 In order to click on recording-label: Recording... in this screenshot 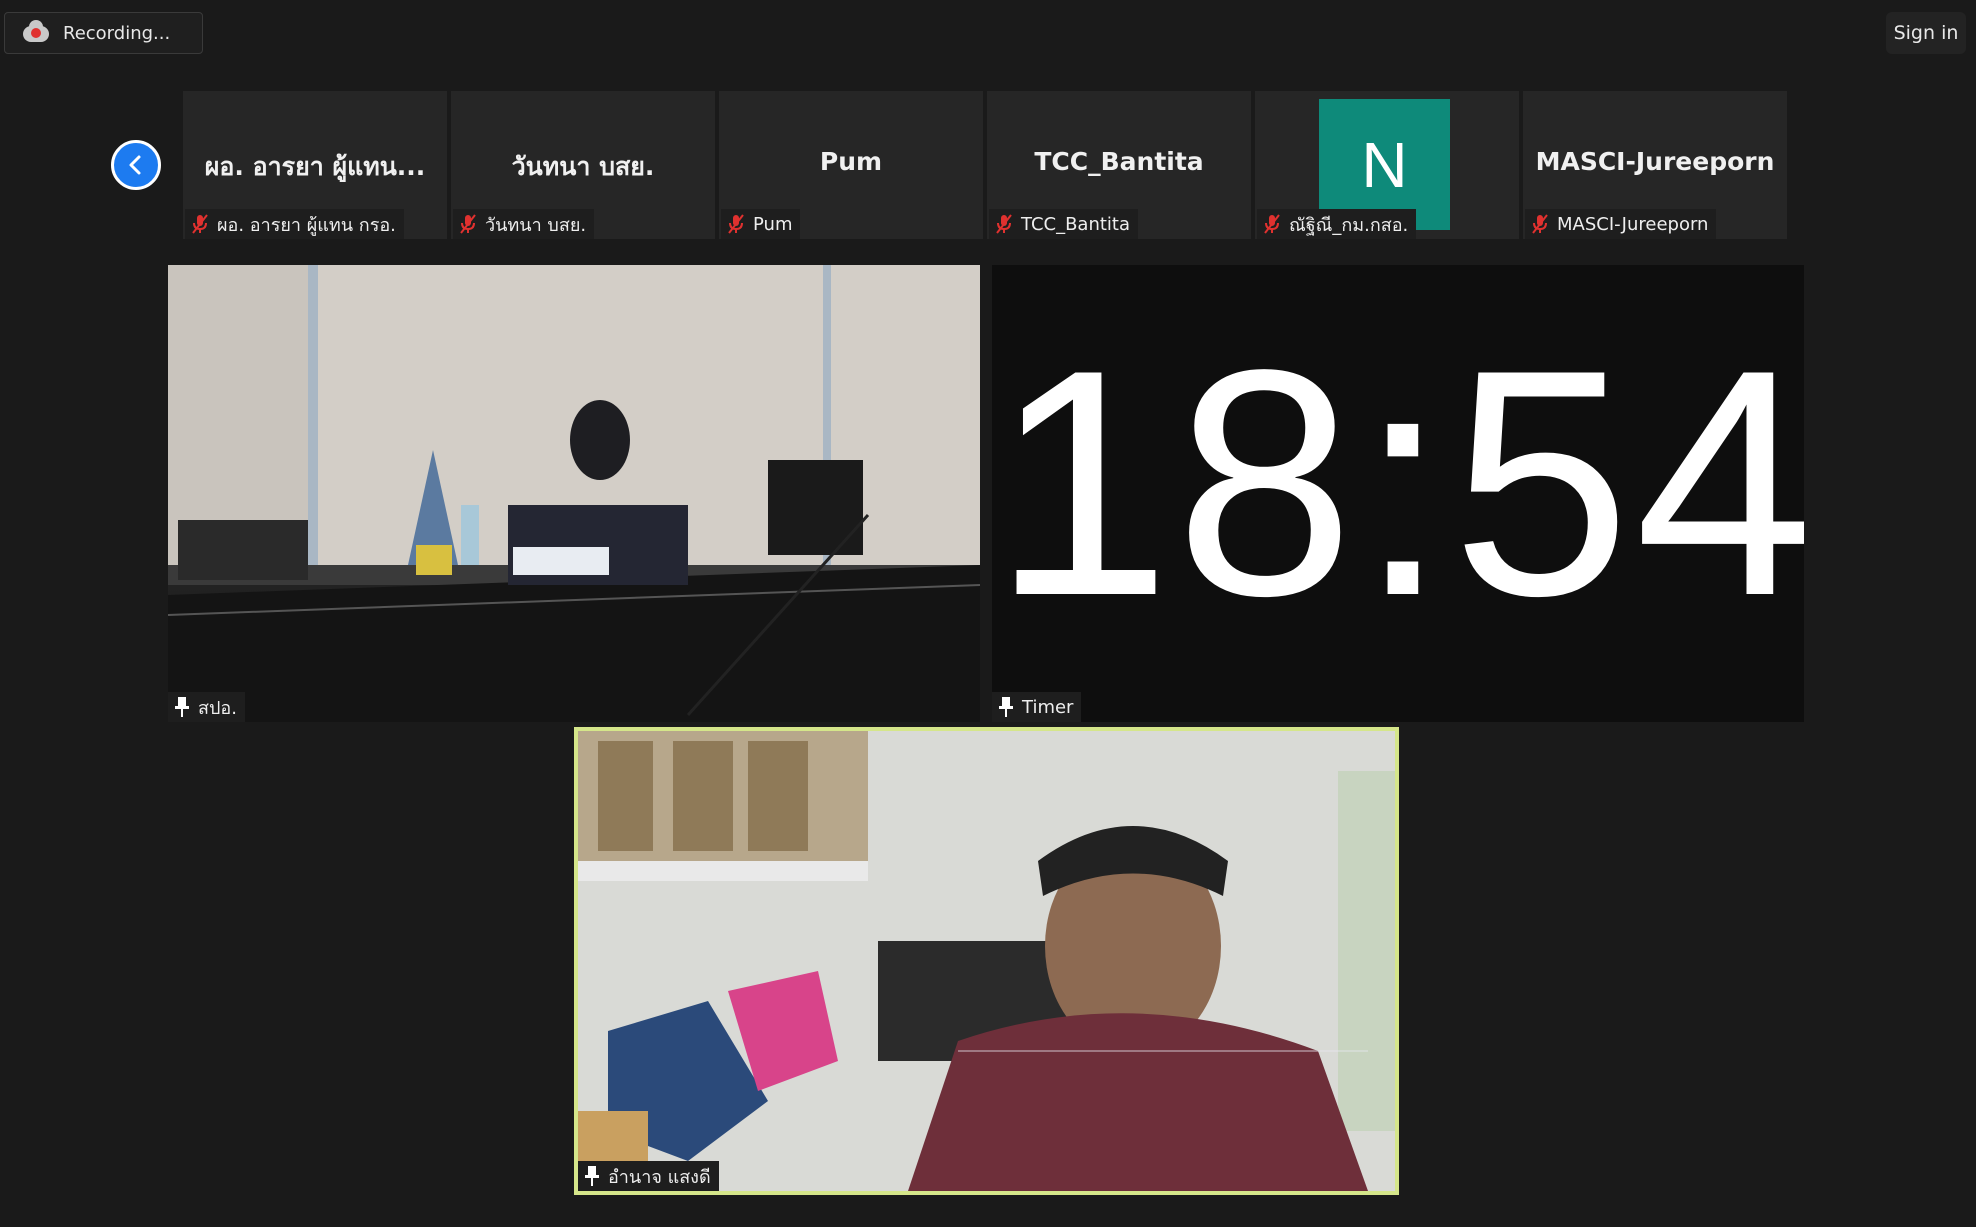, I will do `click(117, 33)`.